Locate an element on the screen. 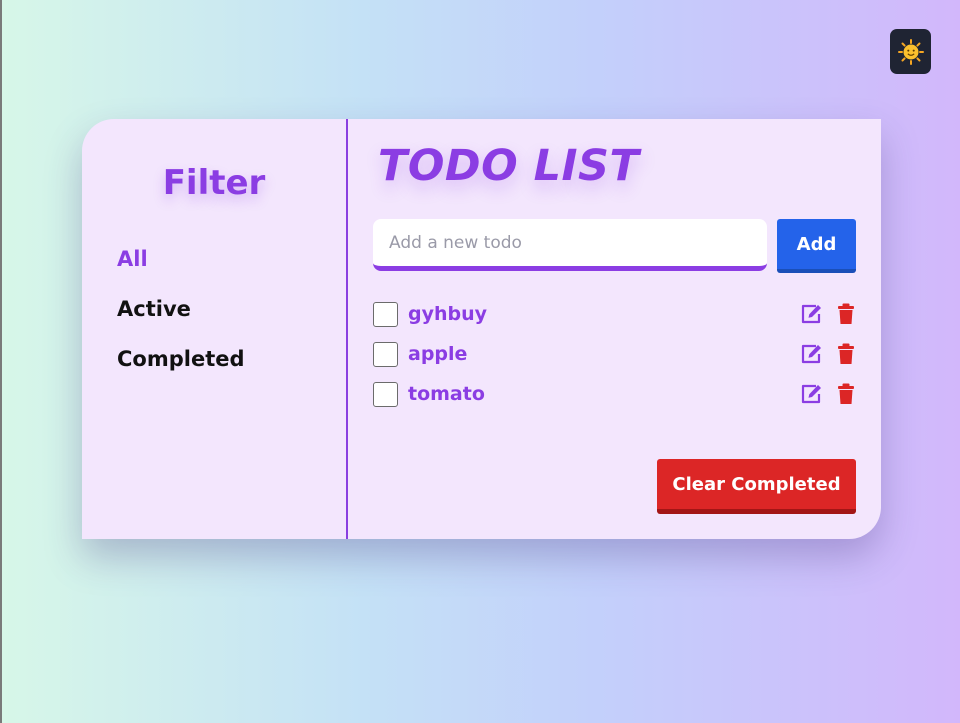  filter-completed: Completed is located at coordinates (181, 359).